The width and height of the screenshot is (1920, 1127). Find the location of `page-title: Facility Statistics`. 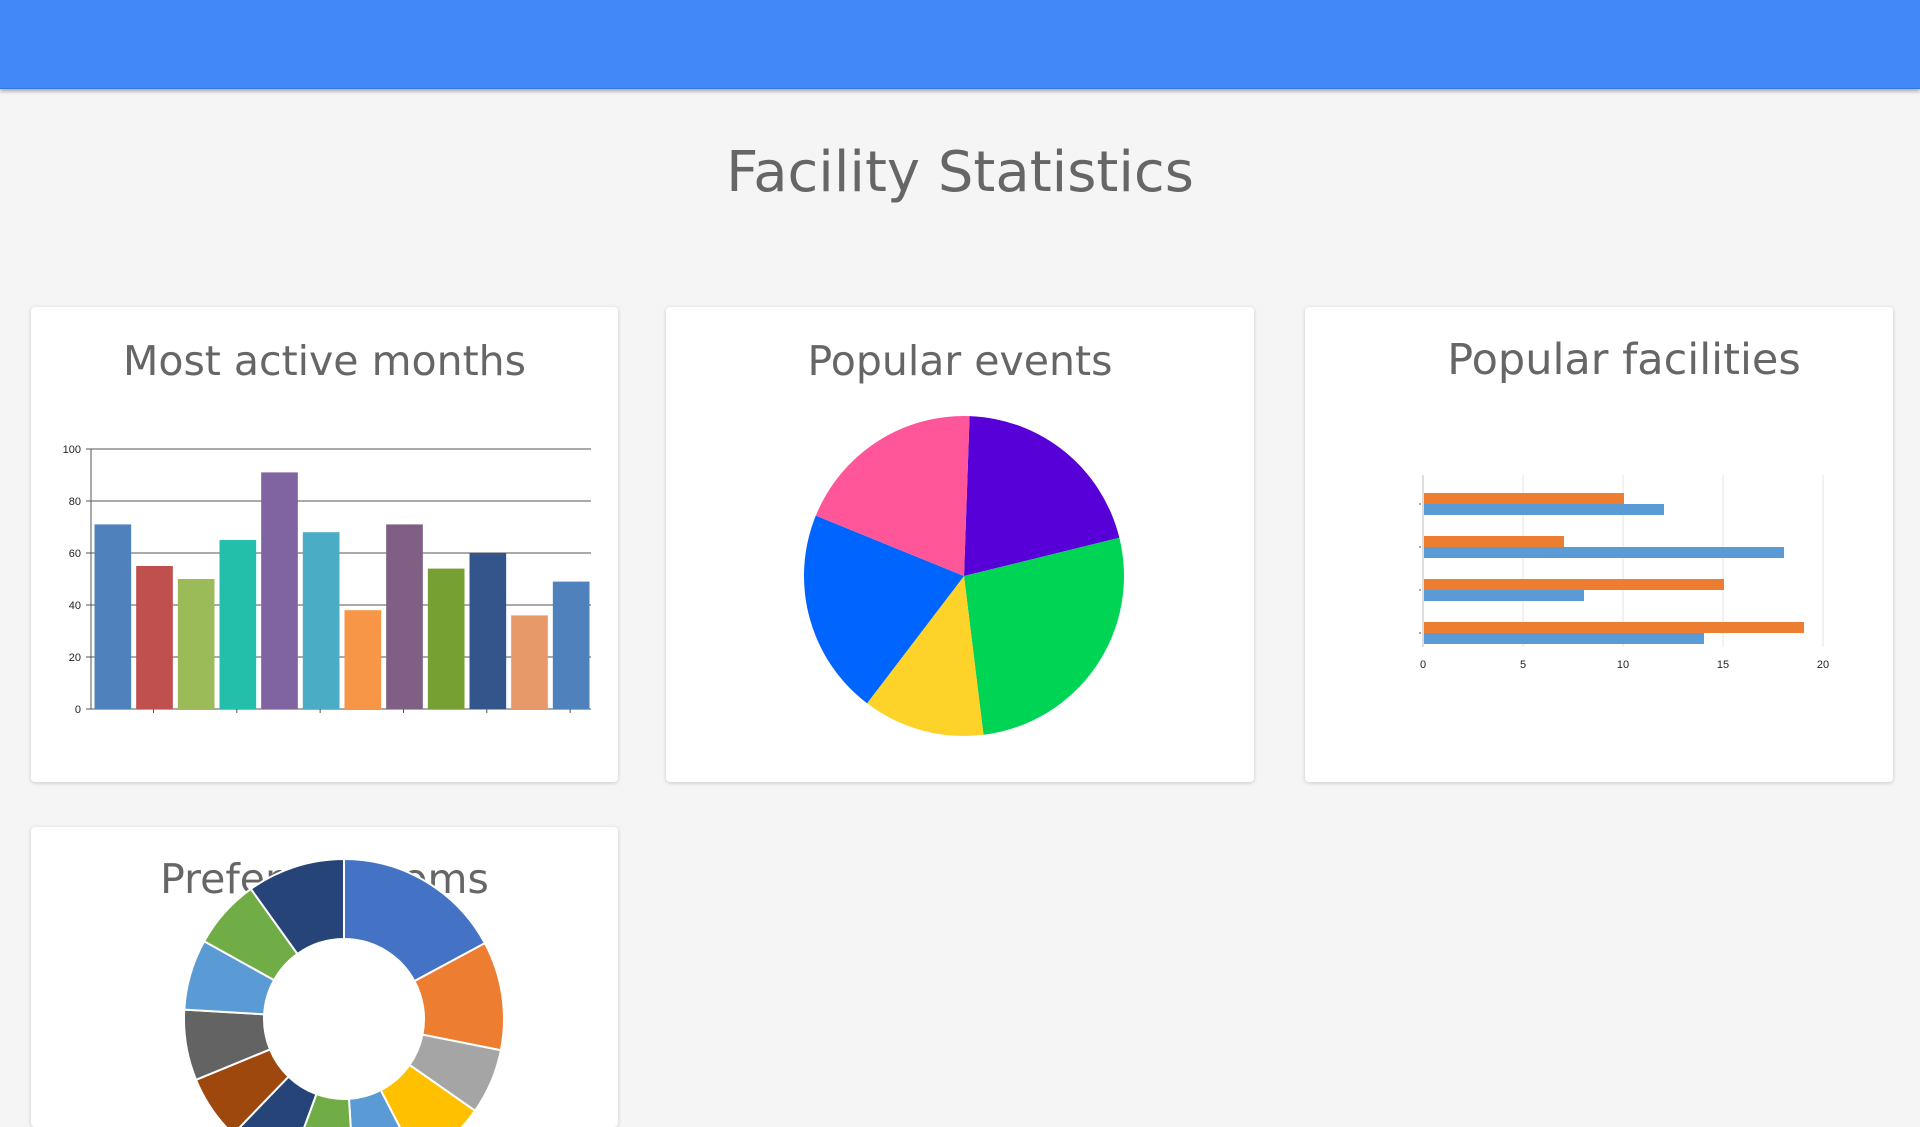

page-title: Facility Statistics is located at coordinates (960, 172).